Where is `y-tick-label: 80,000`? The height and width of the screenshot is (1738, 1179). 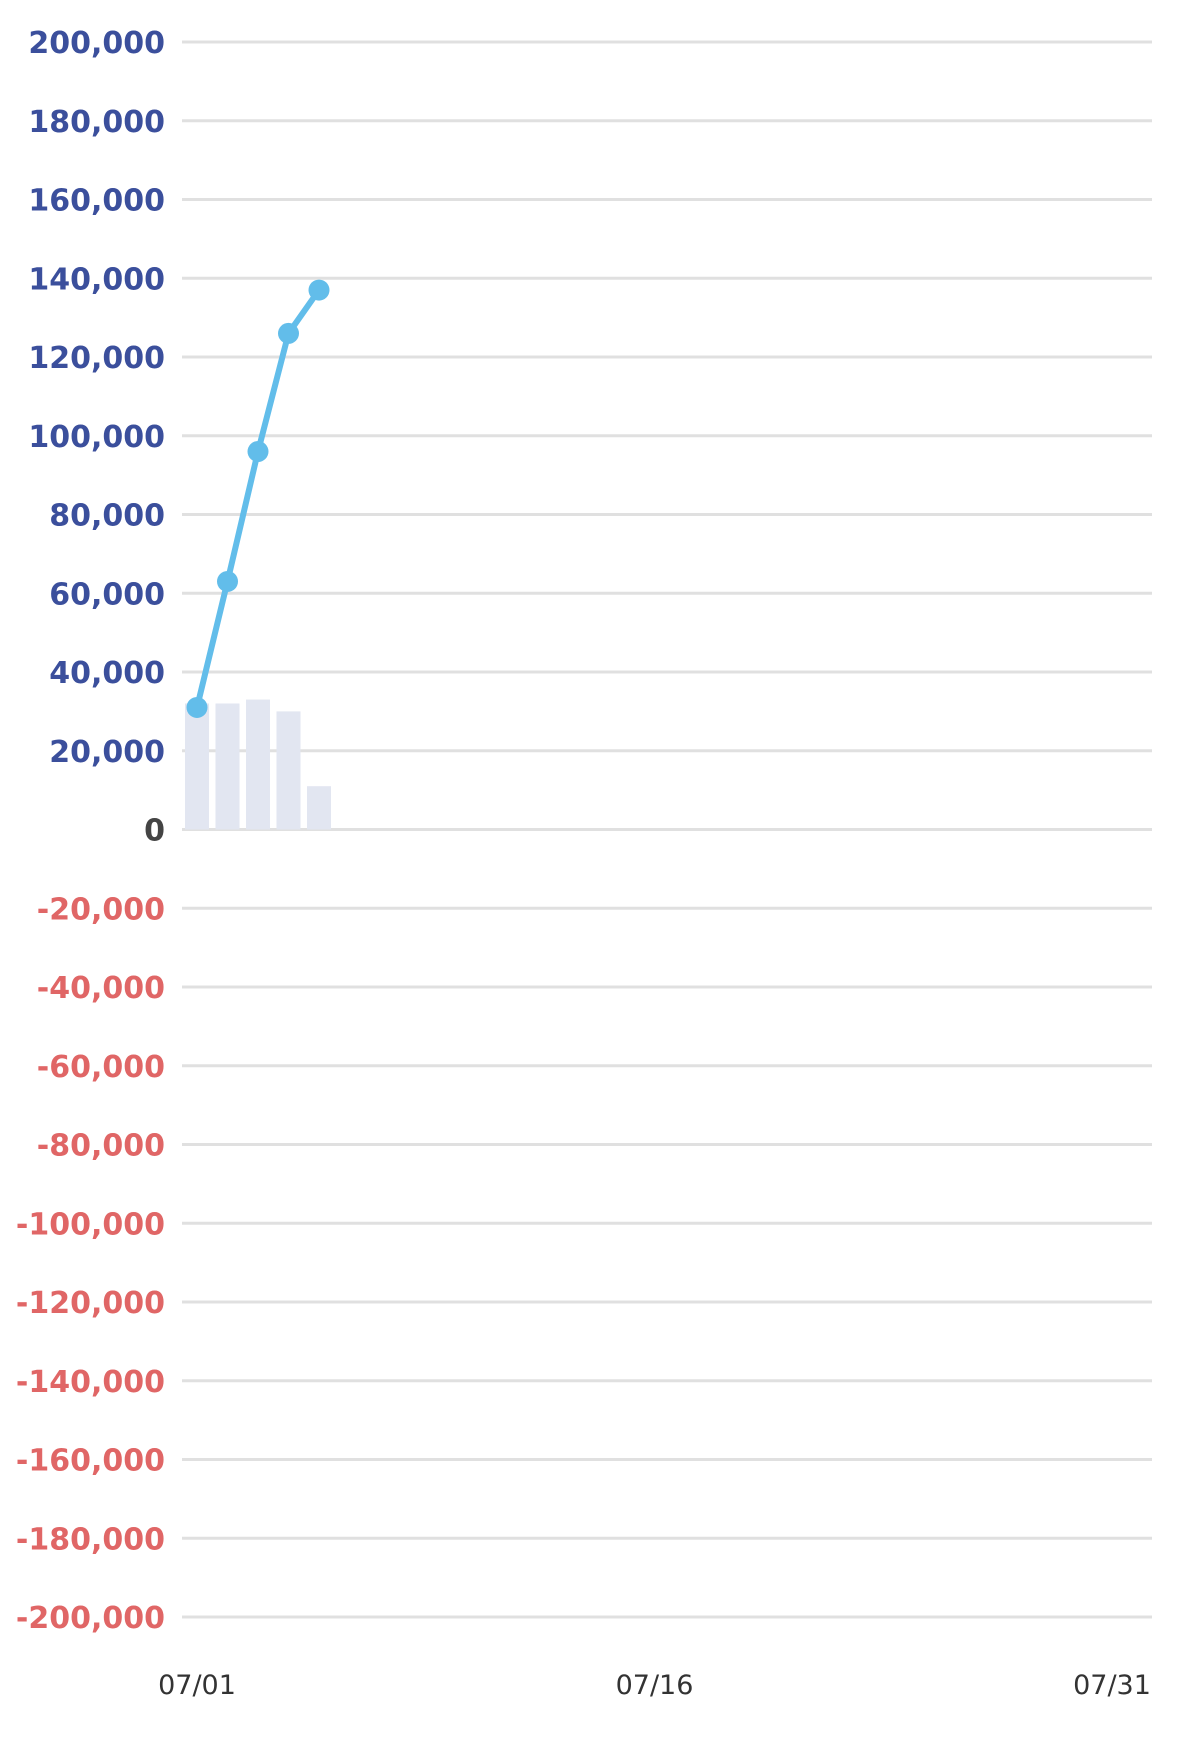 y-tick-label: 80,000 is located at coordinates (107, 516).